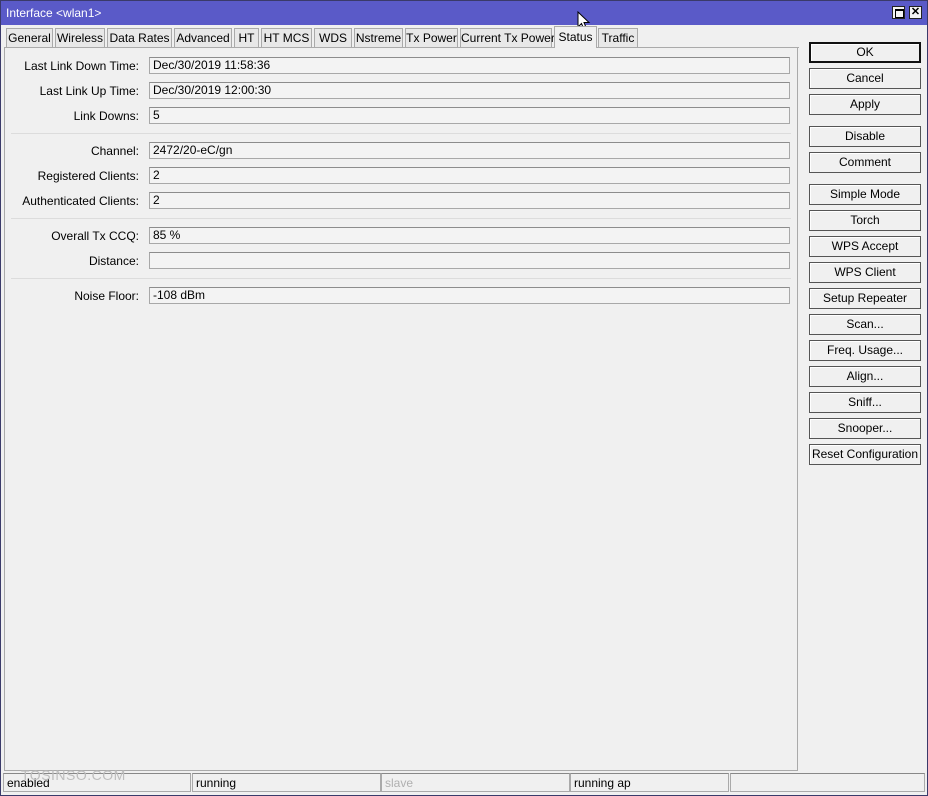 The height and width of the screenshot is (796, 928). Describe the element at coordinates (464, 13) in the screenshot. I see `title-bar: Interface <wlan1> ✕` at that location.